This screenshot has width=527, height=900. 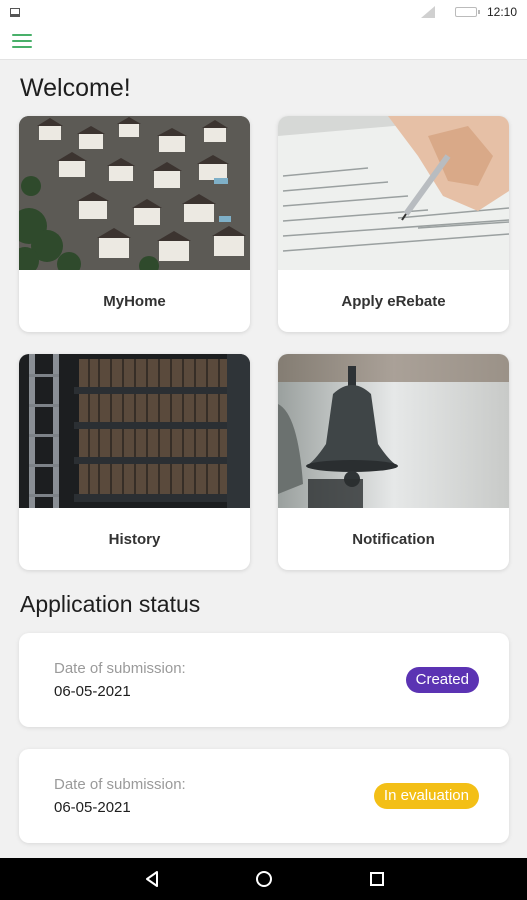 I want to click on battery-icon, so click(x=467, y=12).